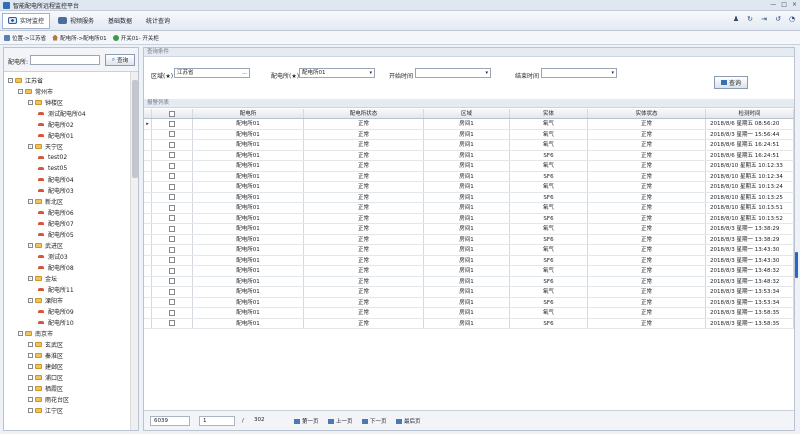 The width and height of the screenshot is (800, 434). What do you see at coordinates (469, 292) in the screenshot?
I see `table-row: 配电所01 正常 房间1 氧气 正常 2018/8/3 星期一 13:53:34` at bounding box center [469, 292].